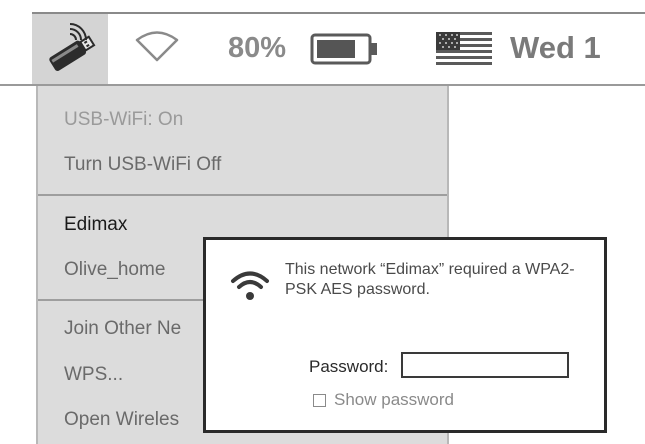 Image resolution: width=645 pixels, height=444 pixels. I want to click on us-flag-icon, so click(464, 49).